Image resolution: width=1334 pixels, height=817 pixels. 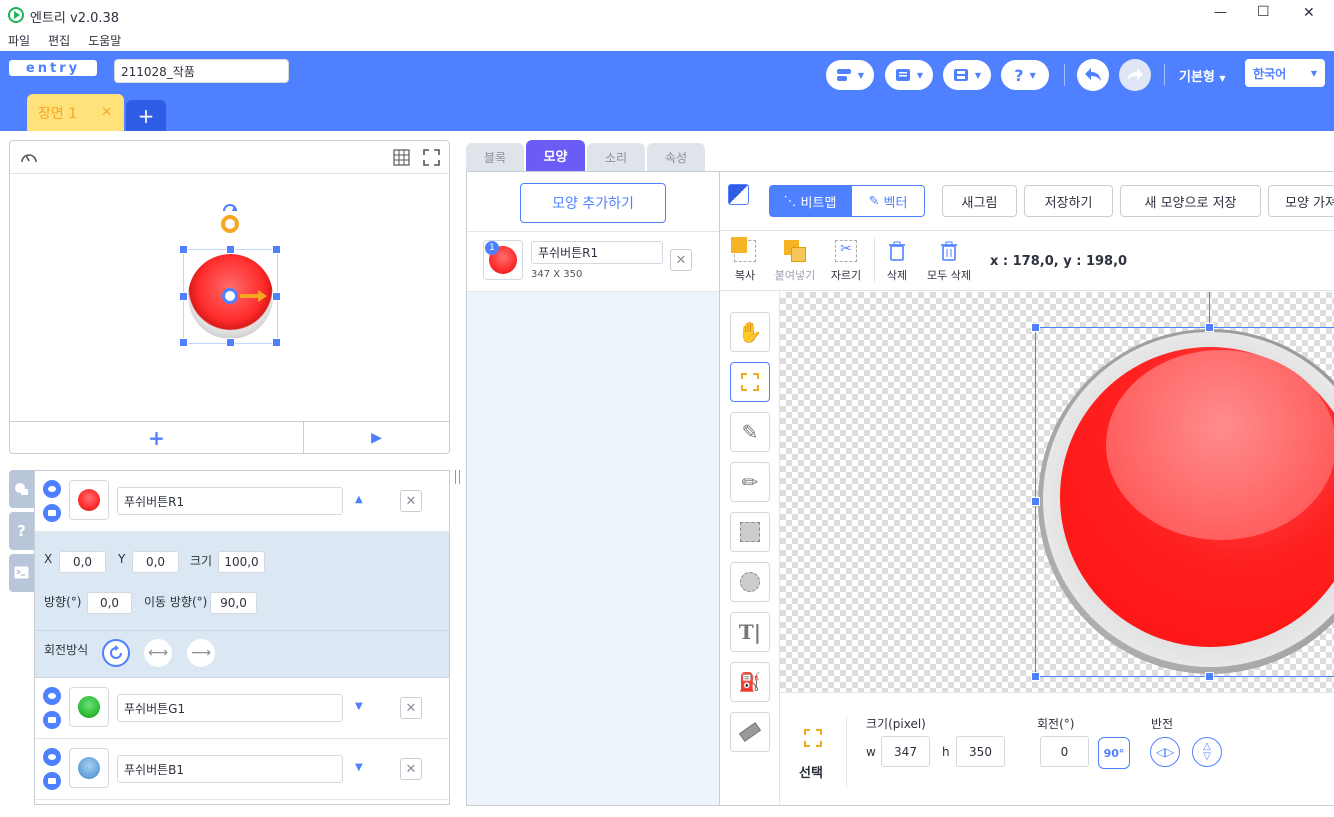 I want to click on panel-resize-handle, so click(x=457, y=477).